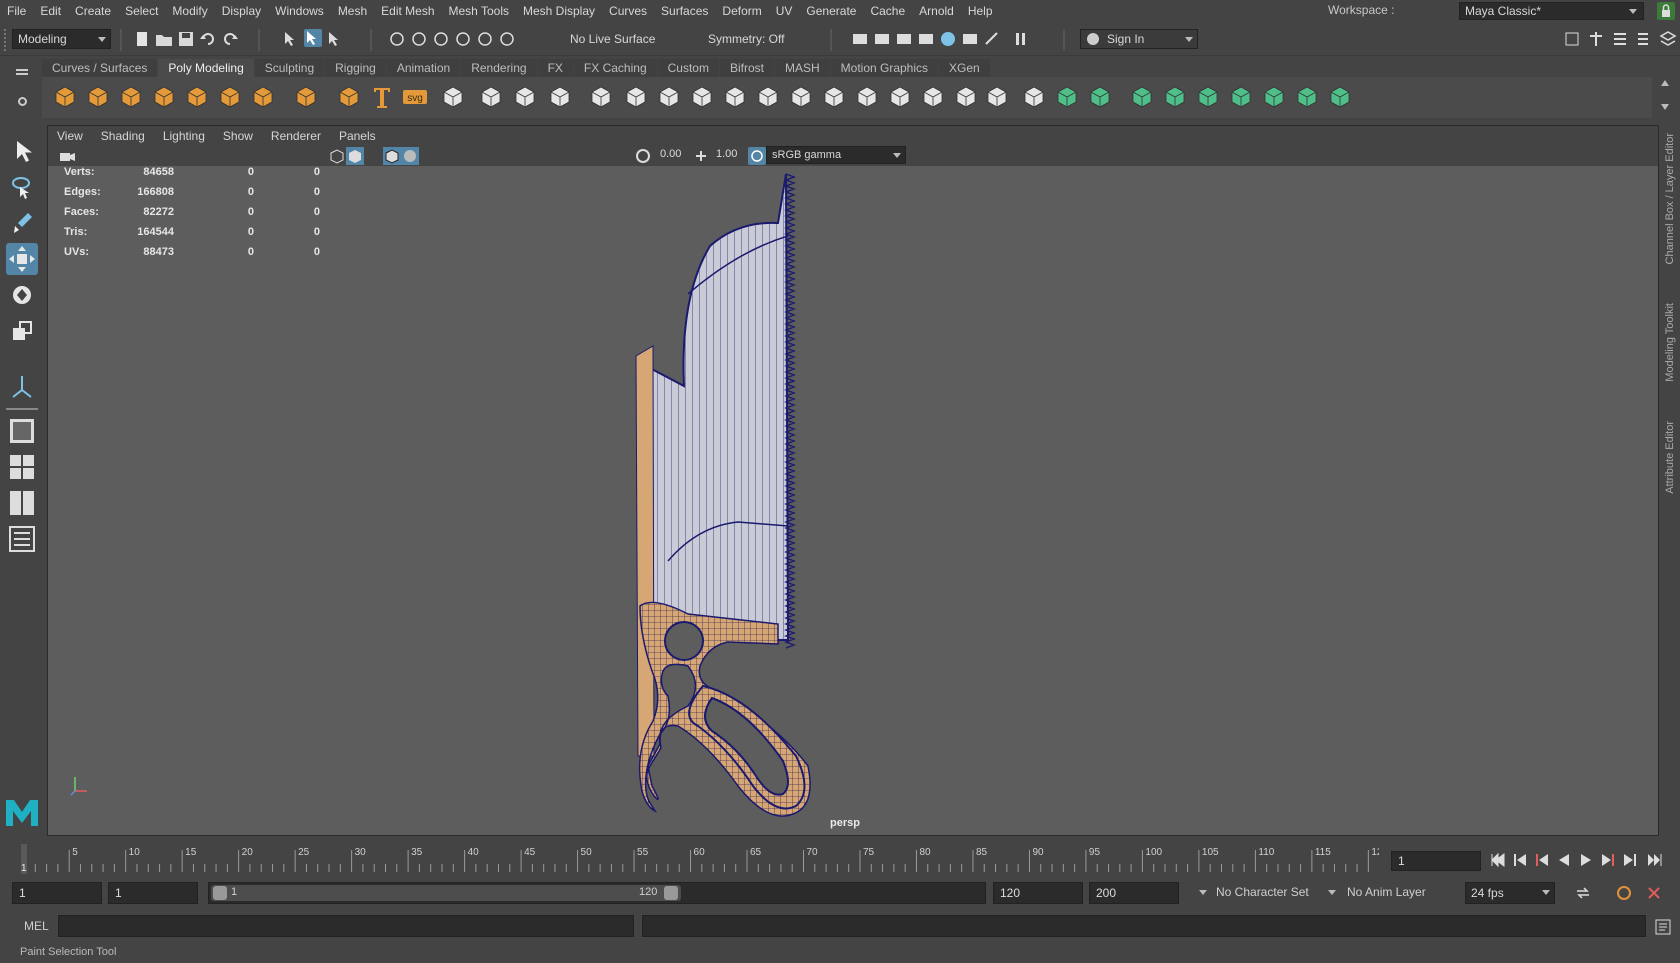  What do you see at coordinates (184, 136) in the screenshot?
I see `panel-menu-lighting: Lighting` at bounding box center [184, 136].